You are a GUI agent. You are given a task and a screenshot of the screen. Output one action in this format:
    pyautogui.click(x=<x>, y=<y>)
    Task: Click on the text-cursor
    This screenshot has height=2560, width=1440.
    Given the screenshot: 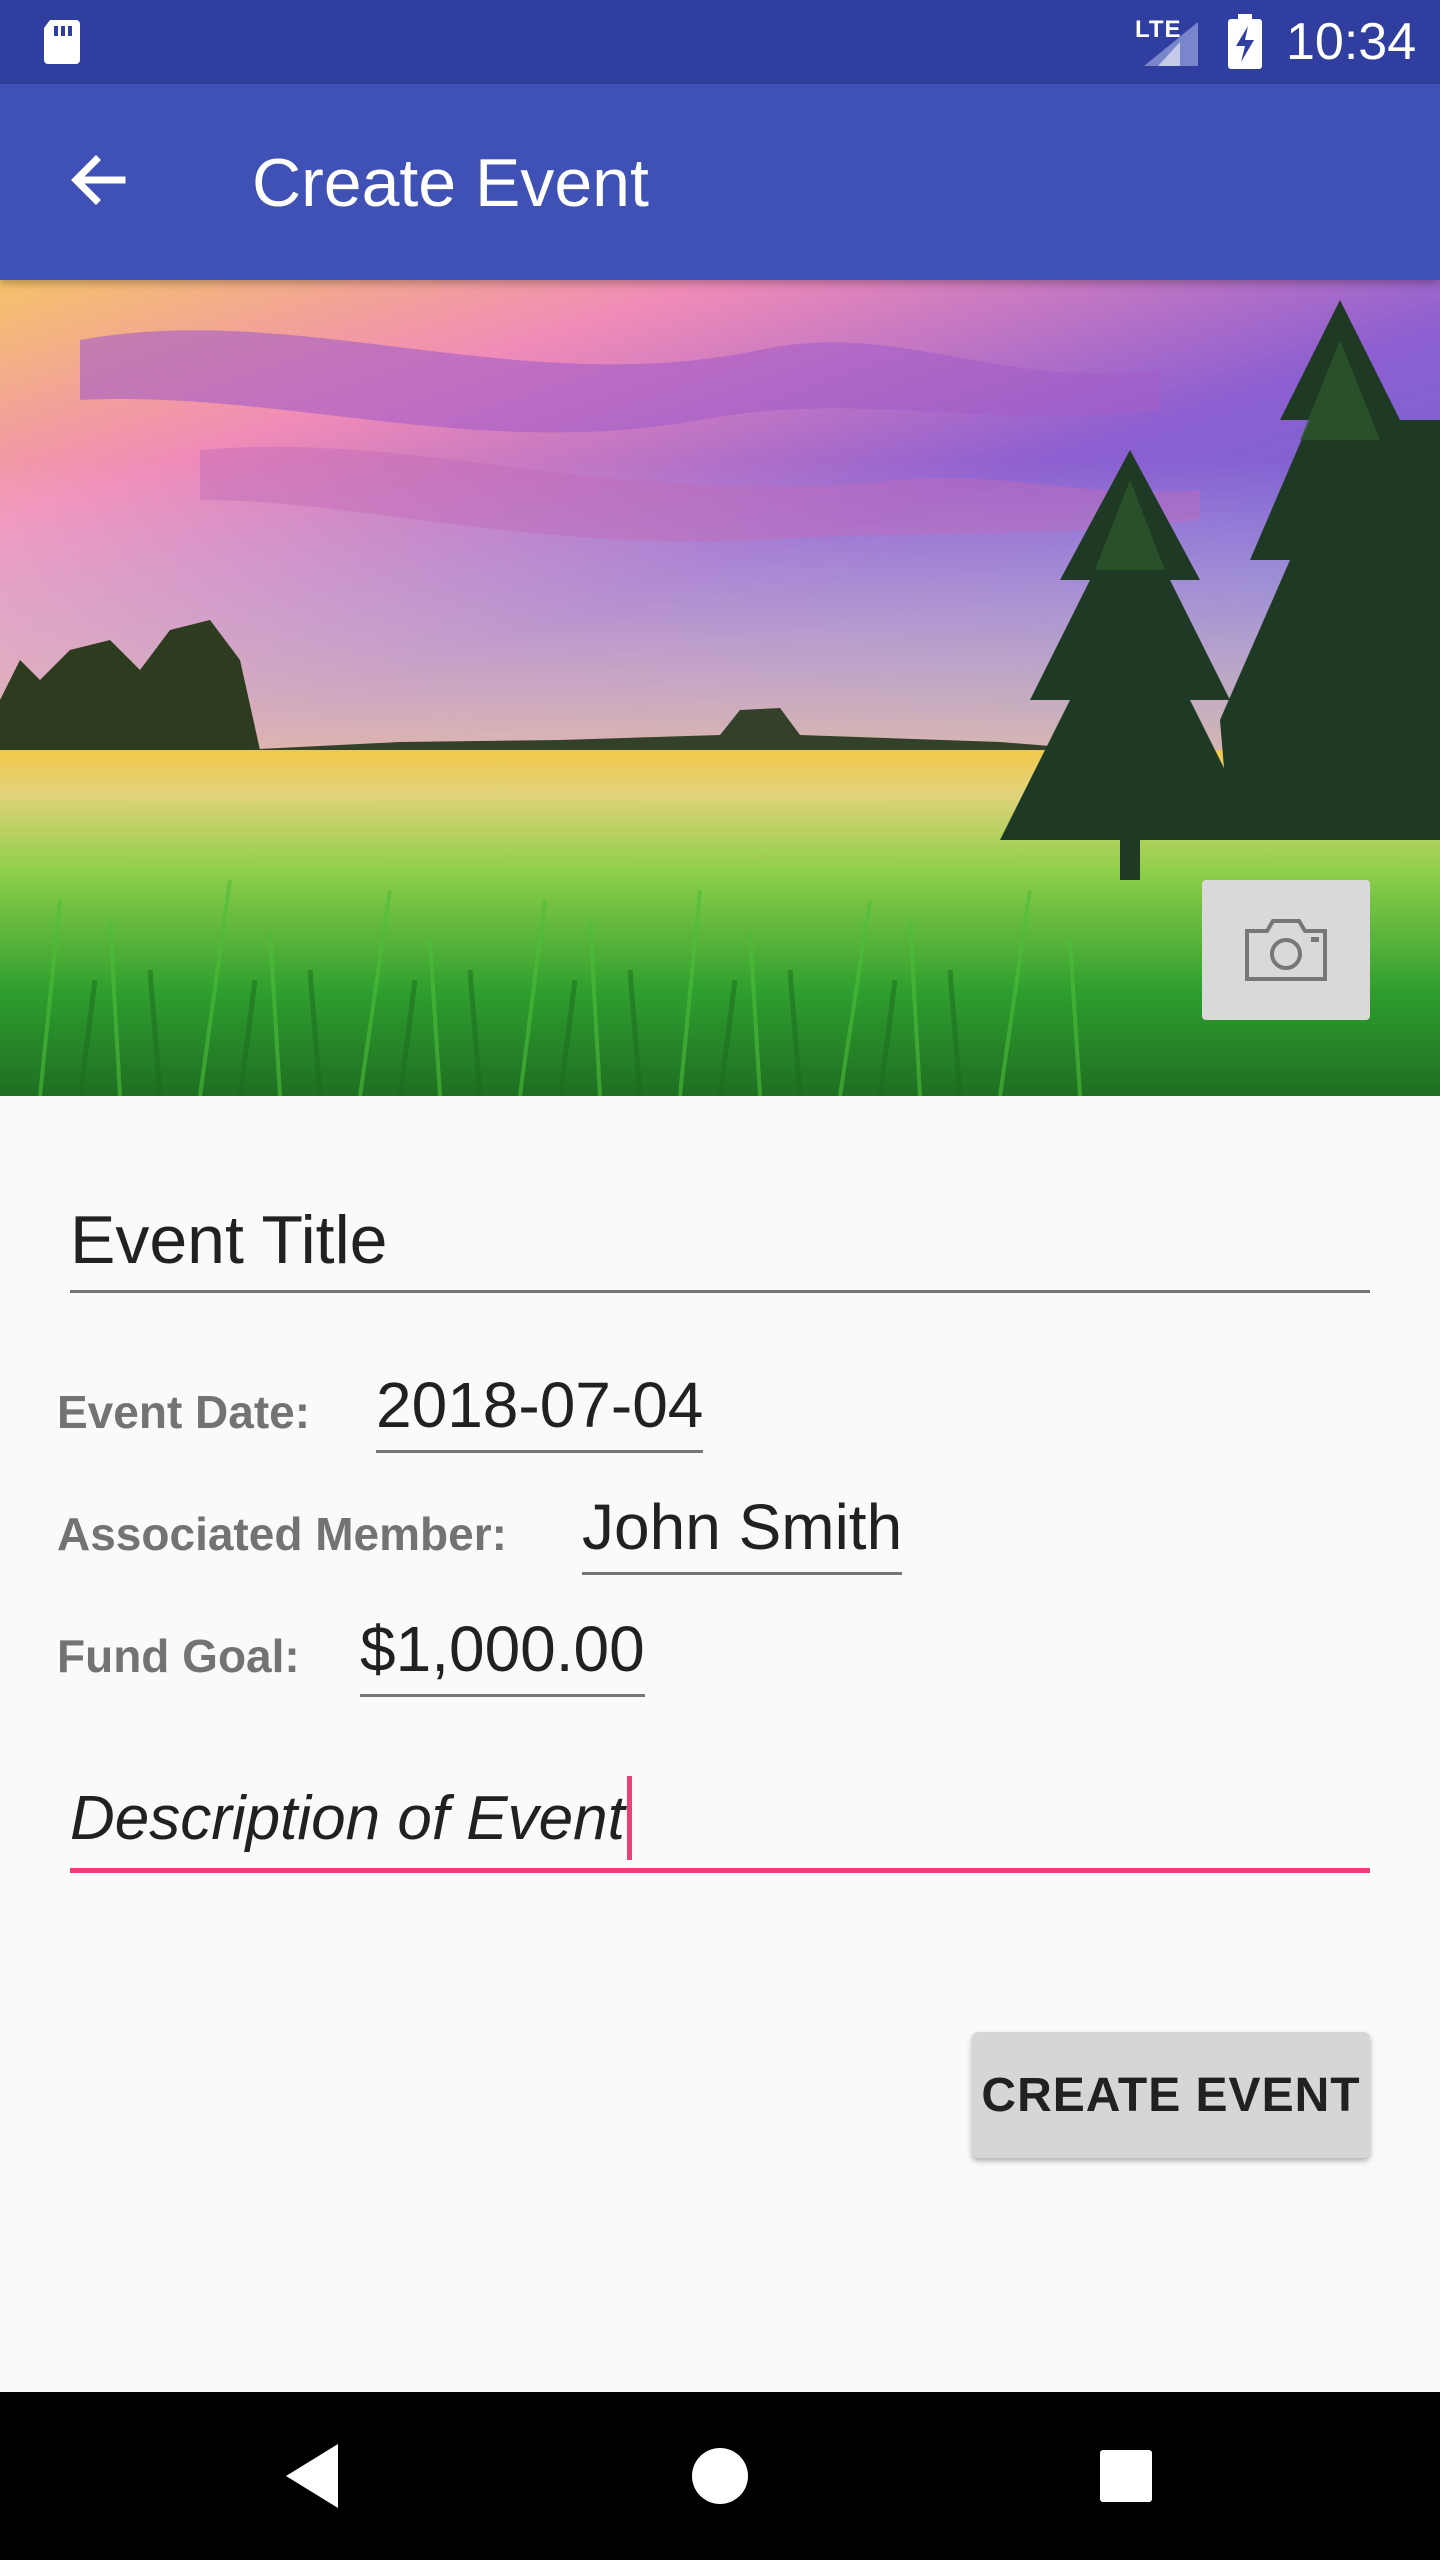 What is the action you would take?
    pyautogui.click(x=629, y=1818)
    